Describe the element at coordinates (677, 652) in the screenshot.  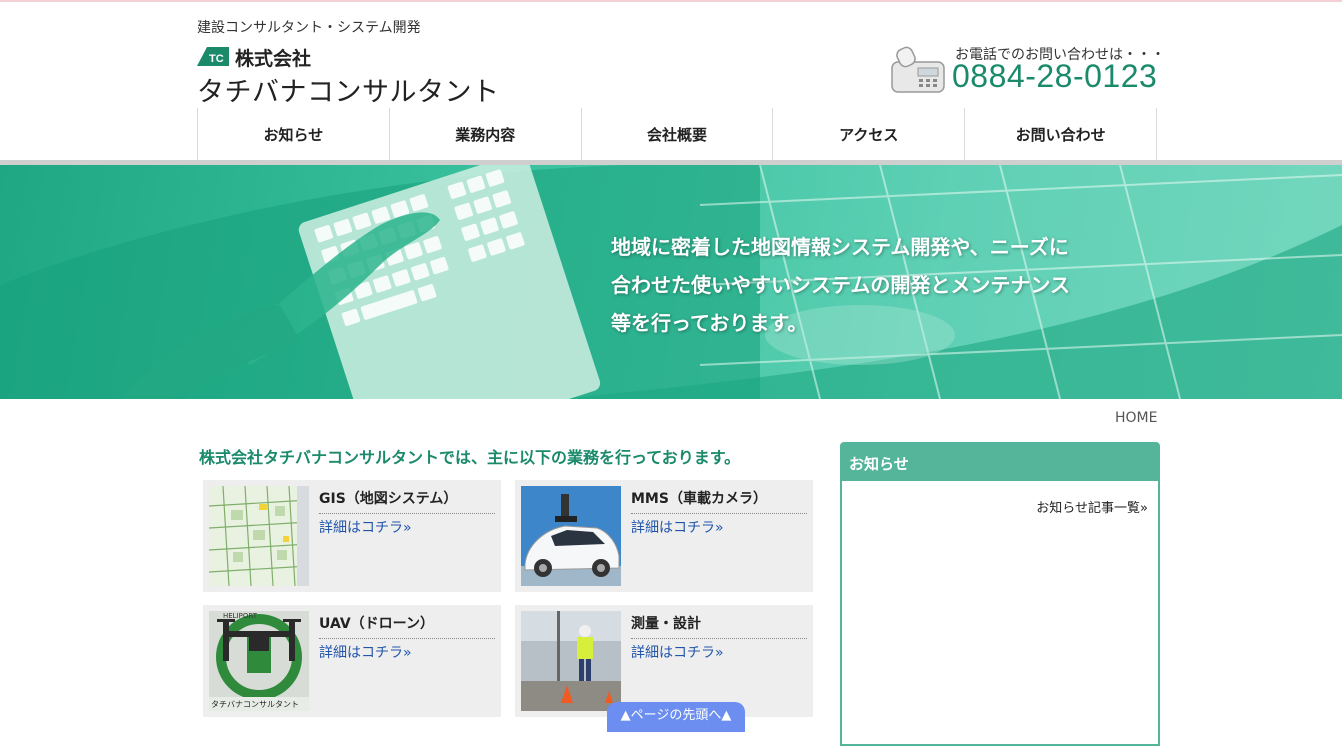
I see `service-link-survey: 詳細はコチラ»` at that location.